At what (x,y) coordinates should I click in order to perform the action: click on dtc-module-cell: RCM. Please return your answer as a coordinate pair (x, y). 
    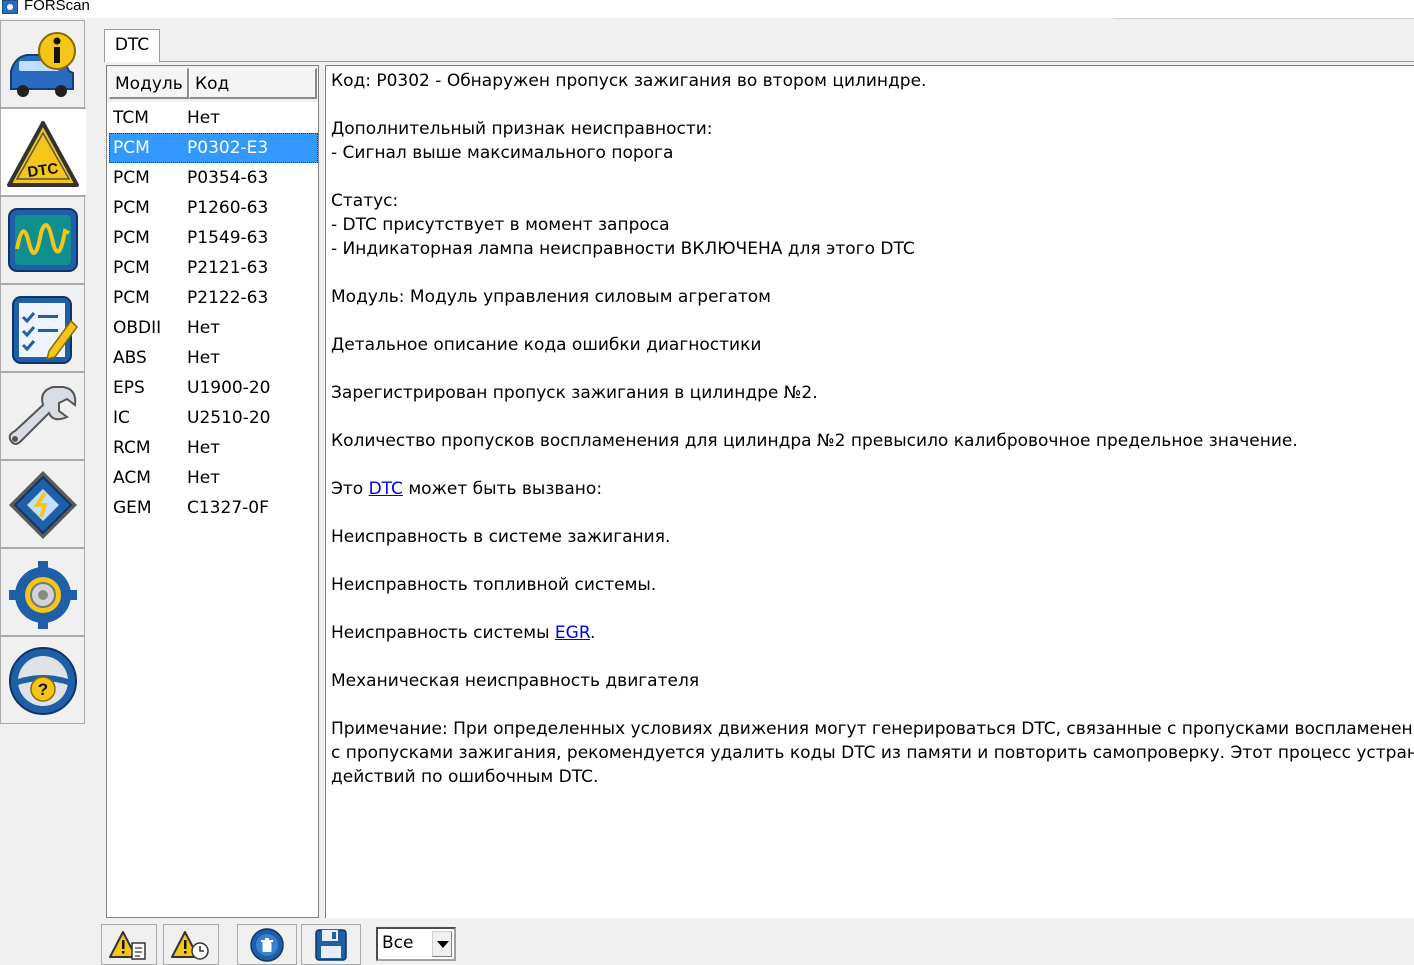
    Looking at the image, I should click on (132, 448).